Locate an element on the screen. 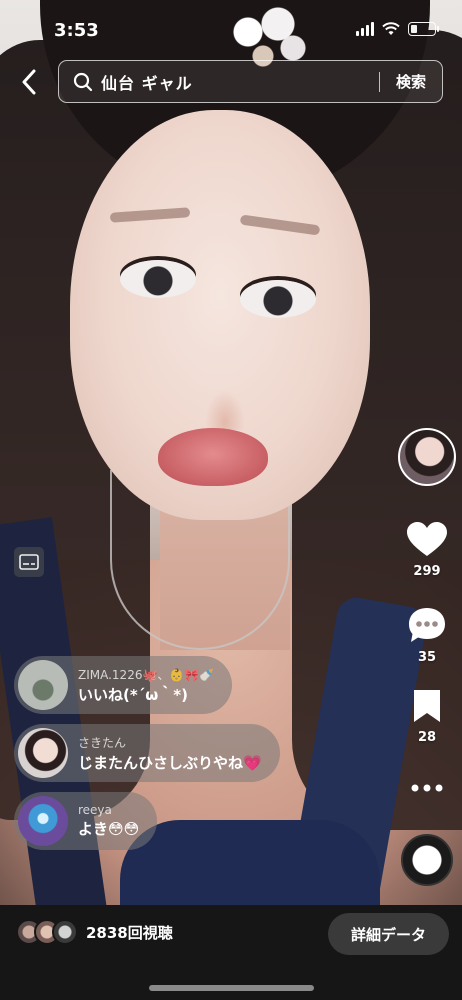  comment-text: よき😳😳 is located at coordinates (109, 829).